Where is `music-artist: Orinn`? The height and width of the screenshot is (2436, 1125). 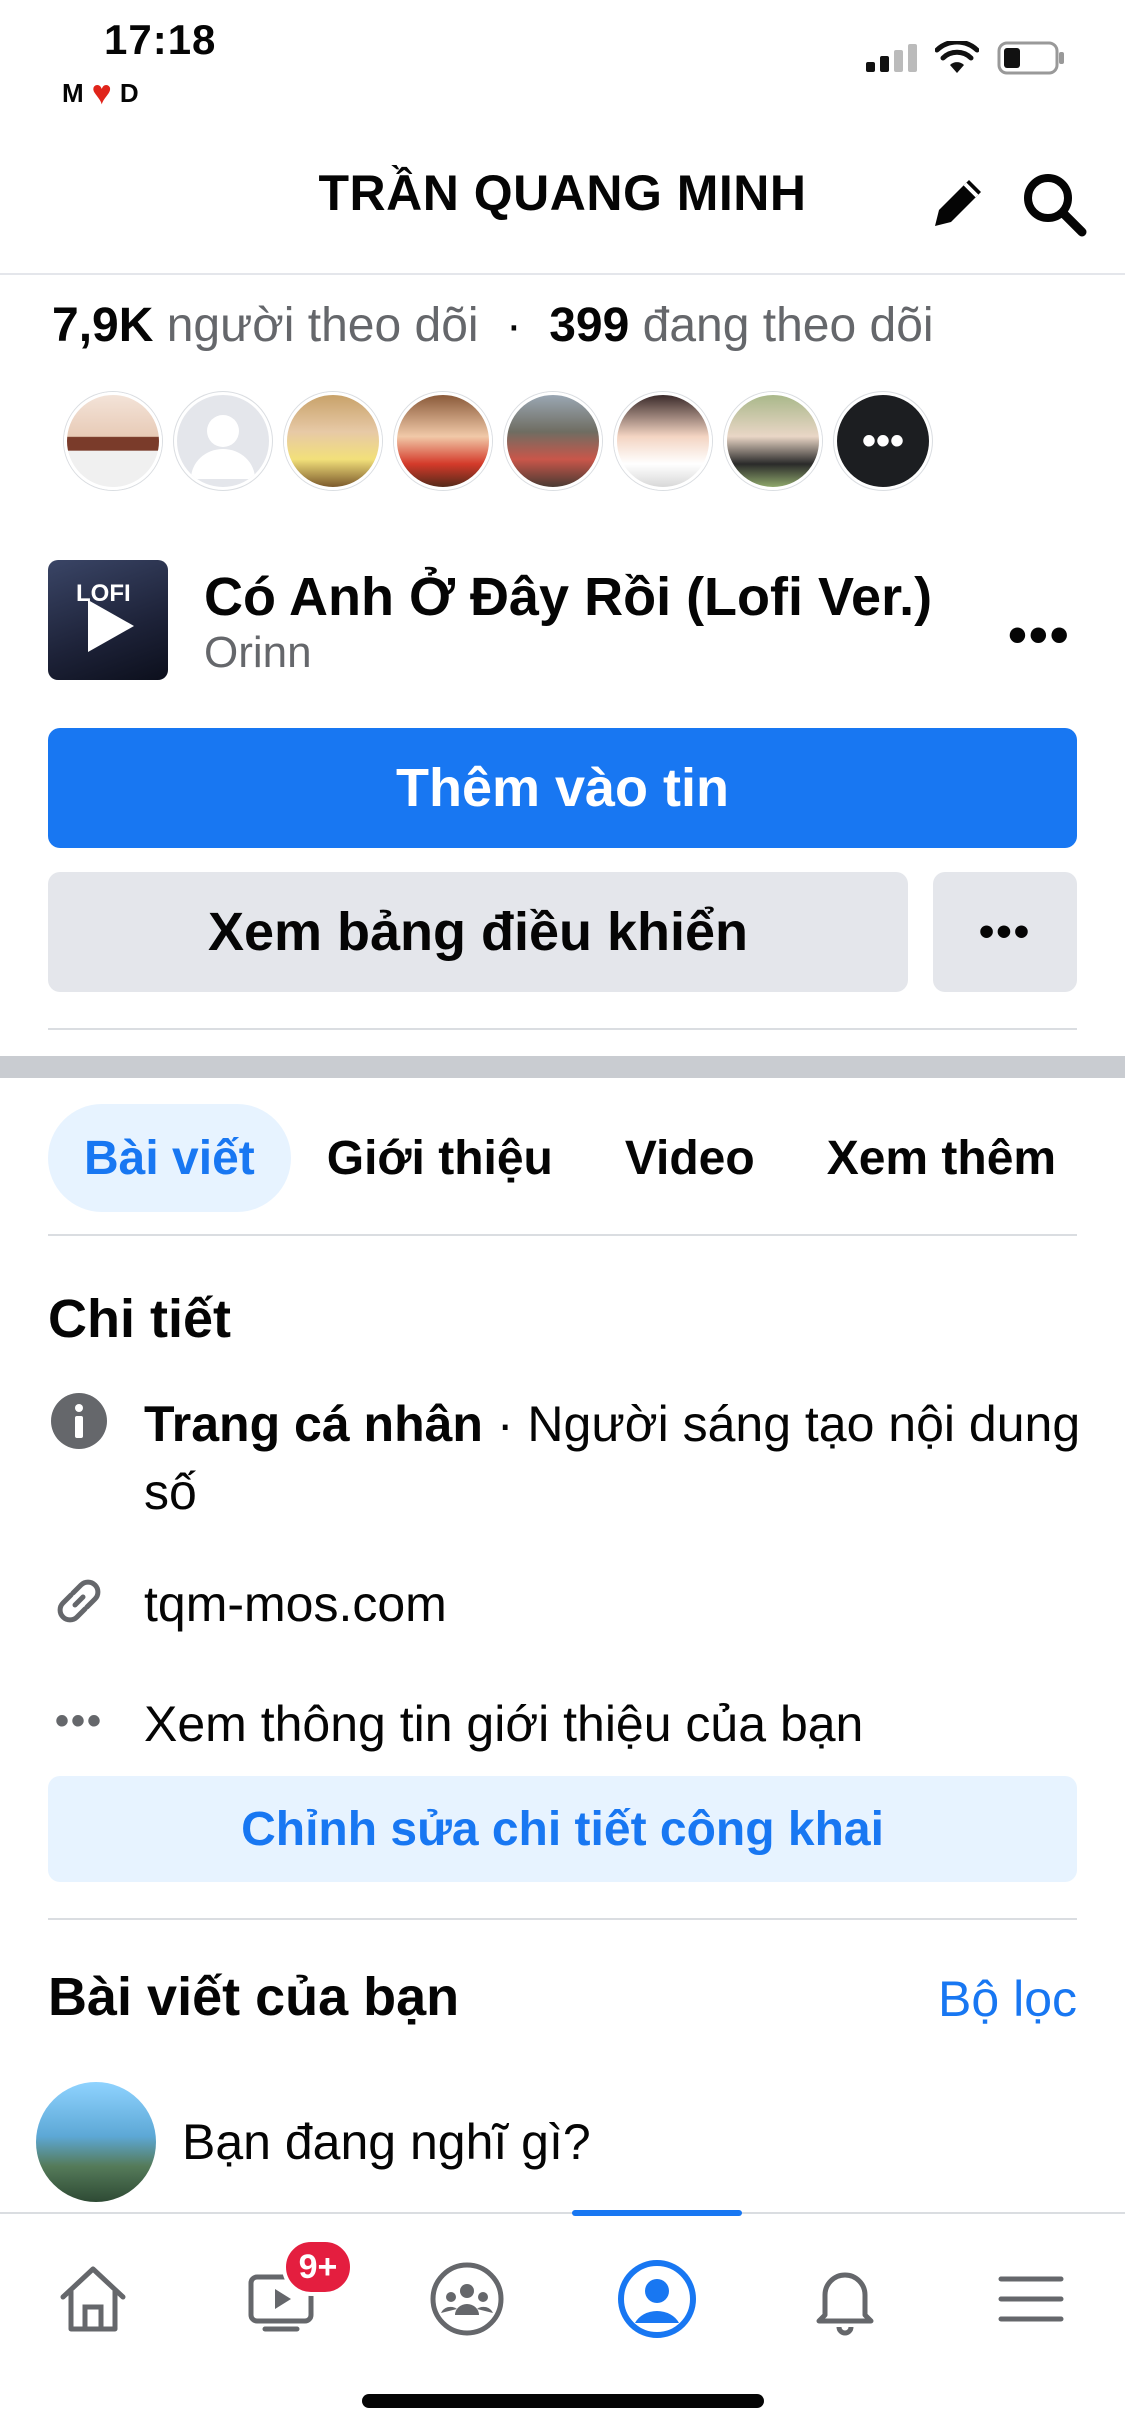 music-artist: Orinn is located at coordinates (258, 652).